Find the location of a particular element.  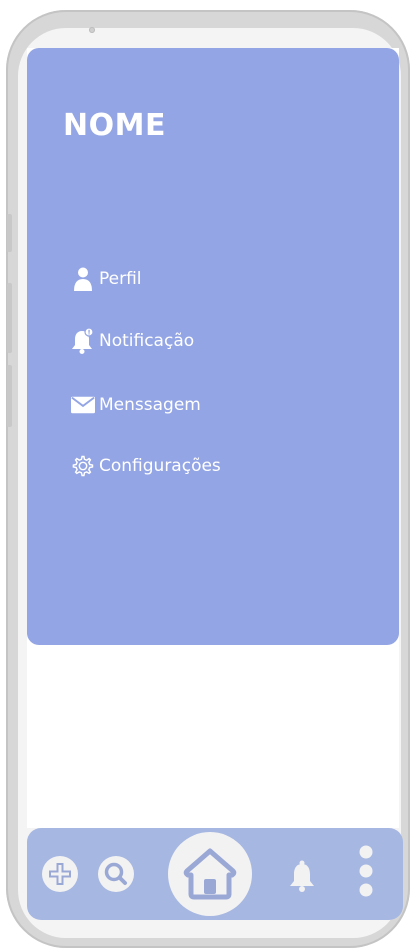

camera-dot is located at coordinates (92, 30).